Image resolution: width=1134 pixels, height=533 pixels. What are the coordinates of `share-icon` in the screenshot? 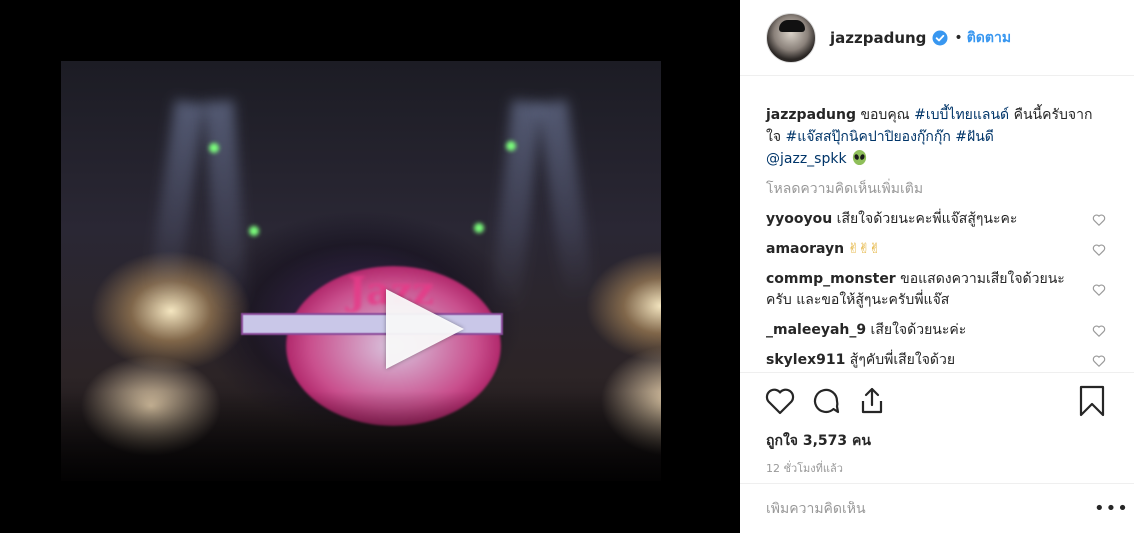 It's located at (872, 401).